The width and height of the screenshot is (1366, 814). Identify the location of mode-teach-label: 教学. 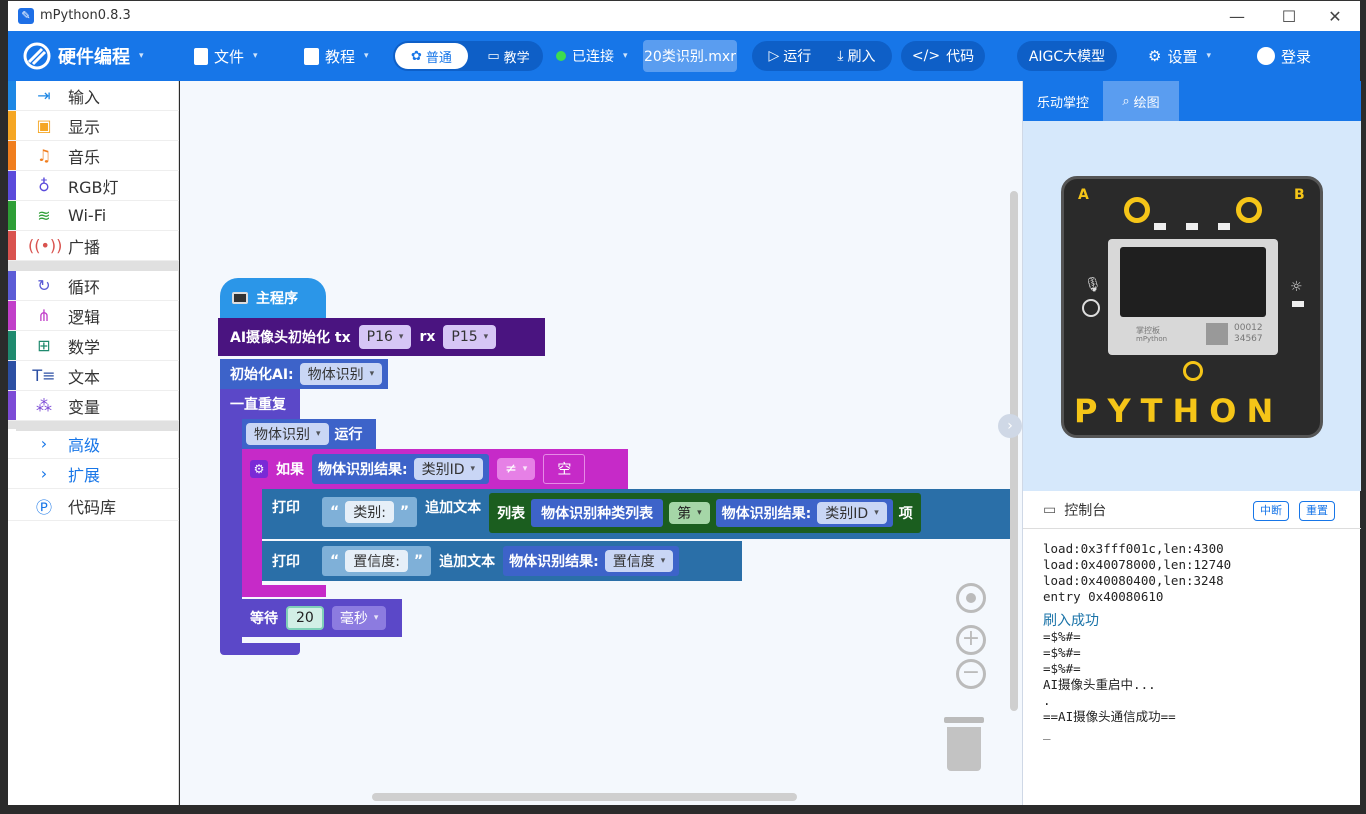
(516, 58).